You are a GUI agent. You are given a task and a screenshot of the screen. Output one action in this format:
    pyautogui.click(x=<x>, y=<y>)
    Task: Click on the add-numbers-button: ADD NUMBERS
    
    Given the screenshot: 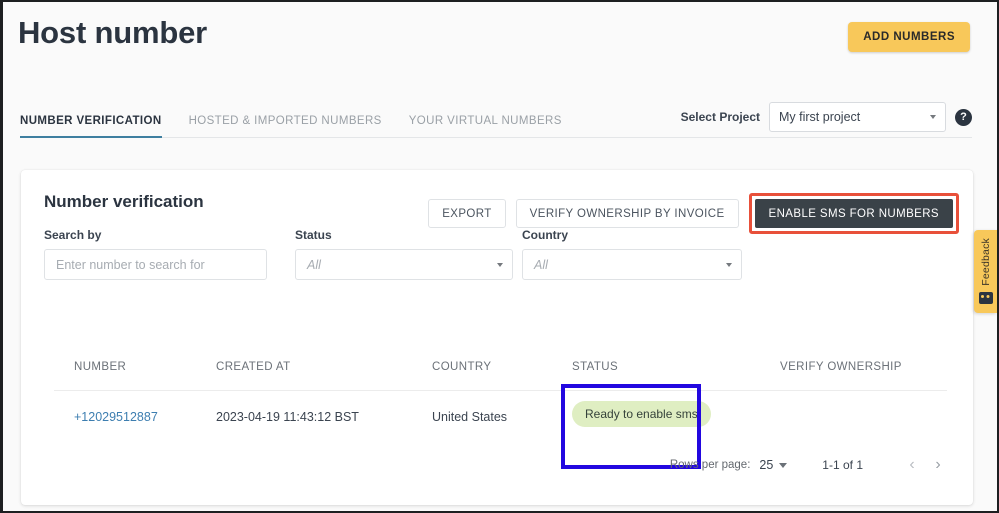 What is the action you would take?
    pyautogui.click(x=909, y=37)
    